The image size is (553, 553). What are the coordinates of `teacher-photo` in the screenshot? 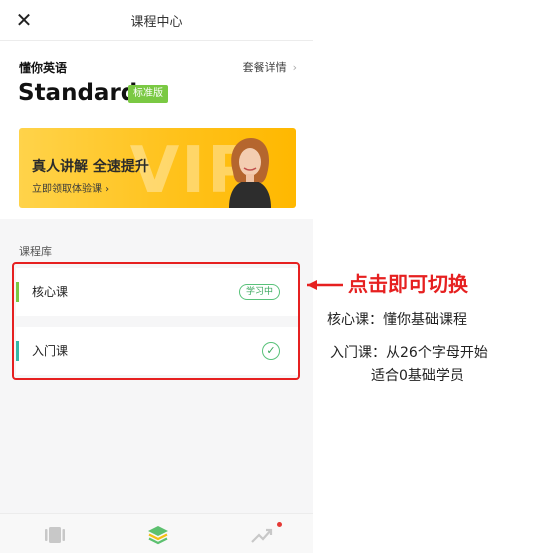 It's located at (250, 173).